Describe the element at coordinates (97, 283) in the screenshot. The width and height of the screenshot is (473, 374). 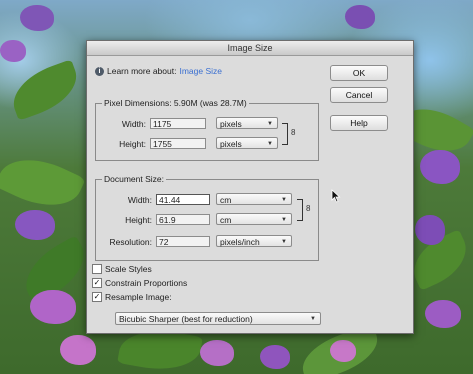
I see `constrain-proportions-box: ✓` at that location.